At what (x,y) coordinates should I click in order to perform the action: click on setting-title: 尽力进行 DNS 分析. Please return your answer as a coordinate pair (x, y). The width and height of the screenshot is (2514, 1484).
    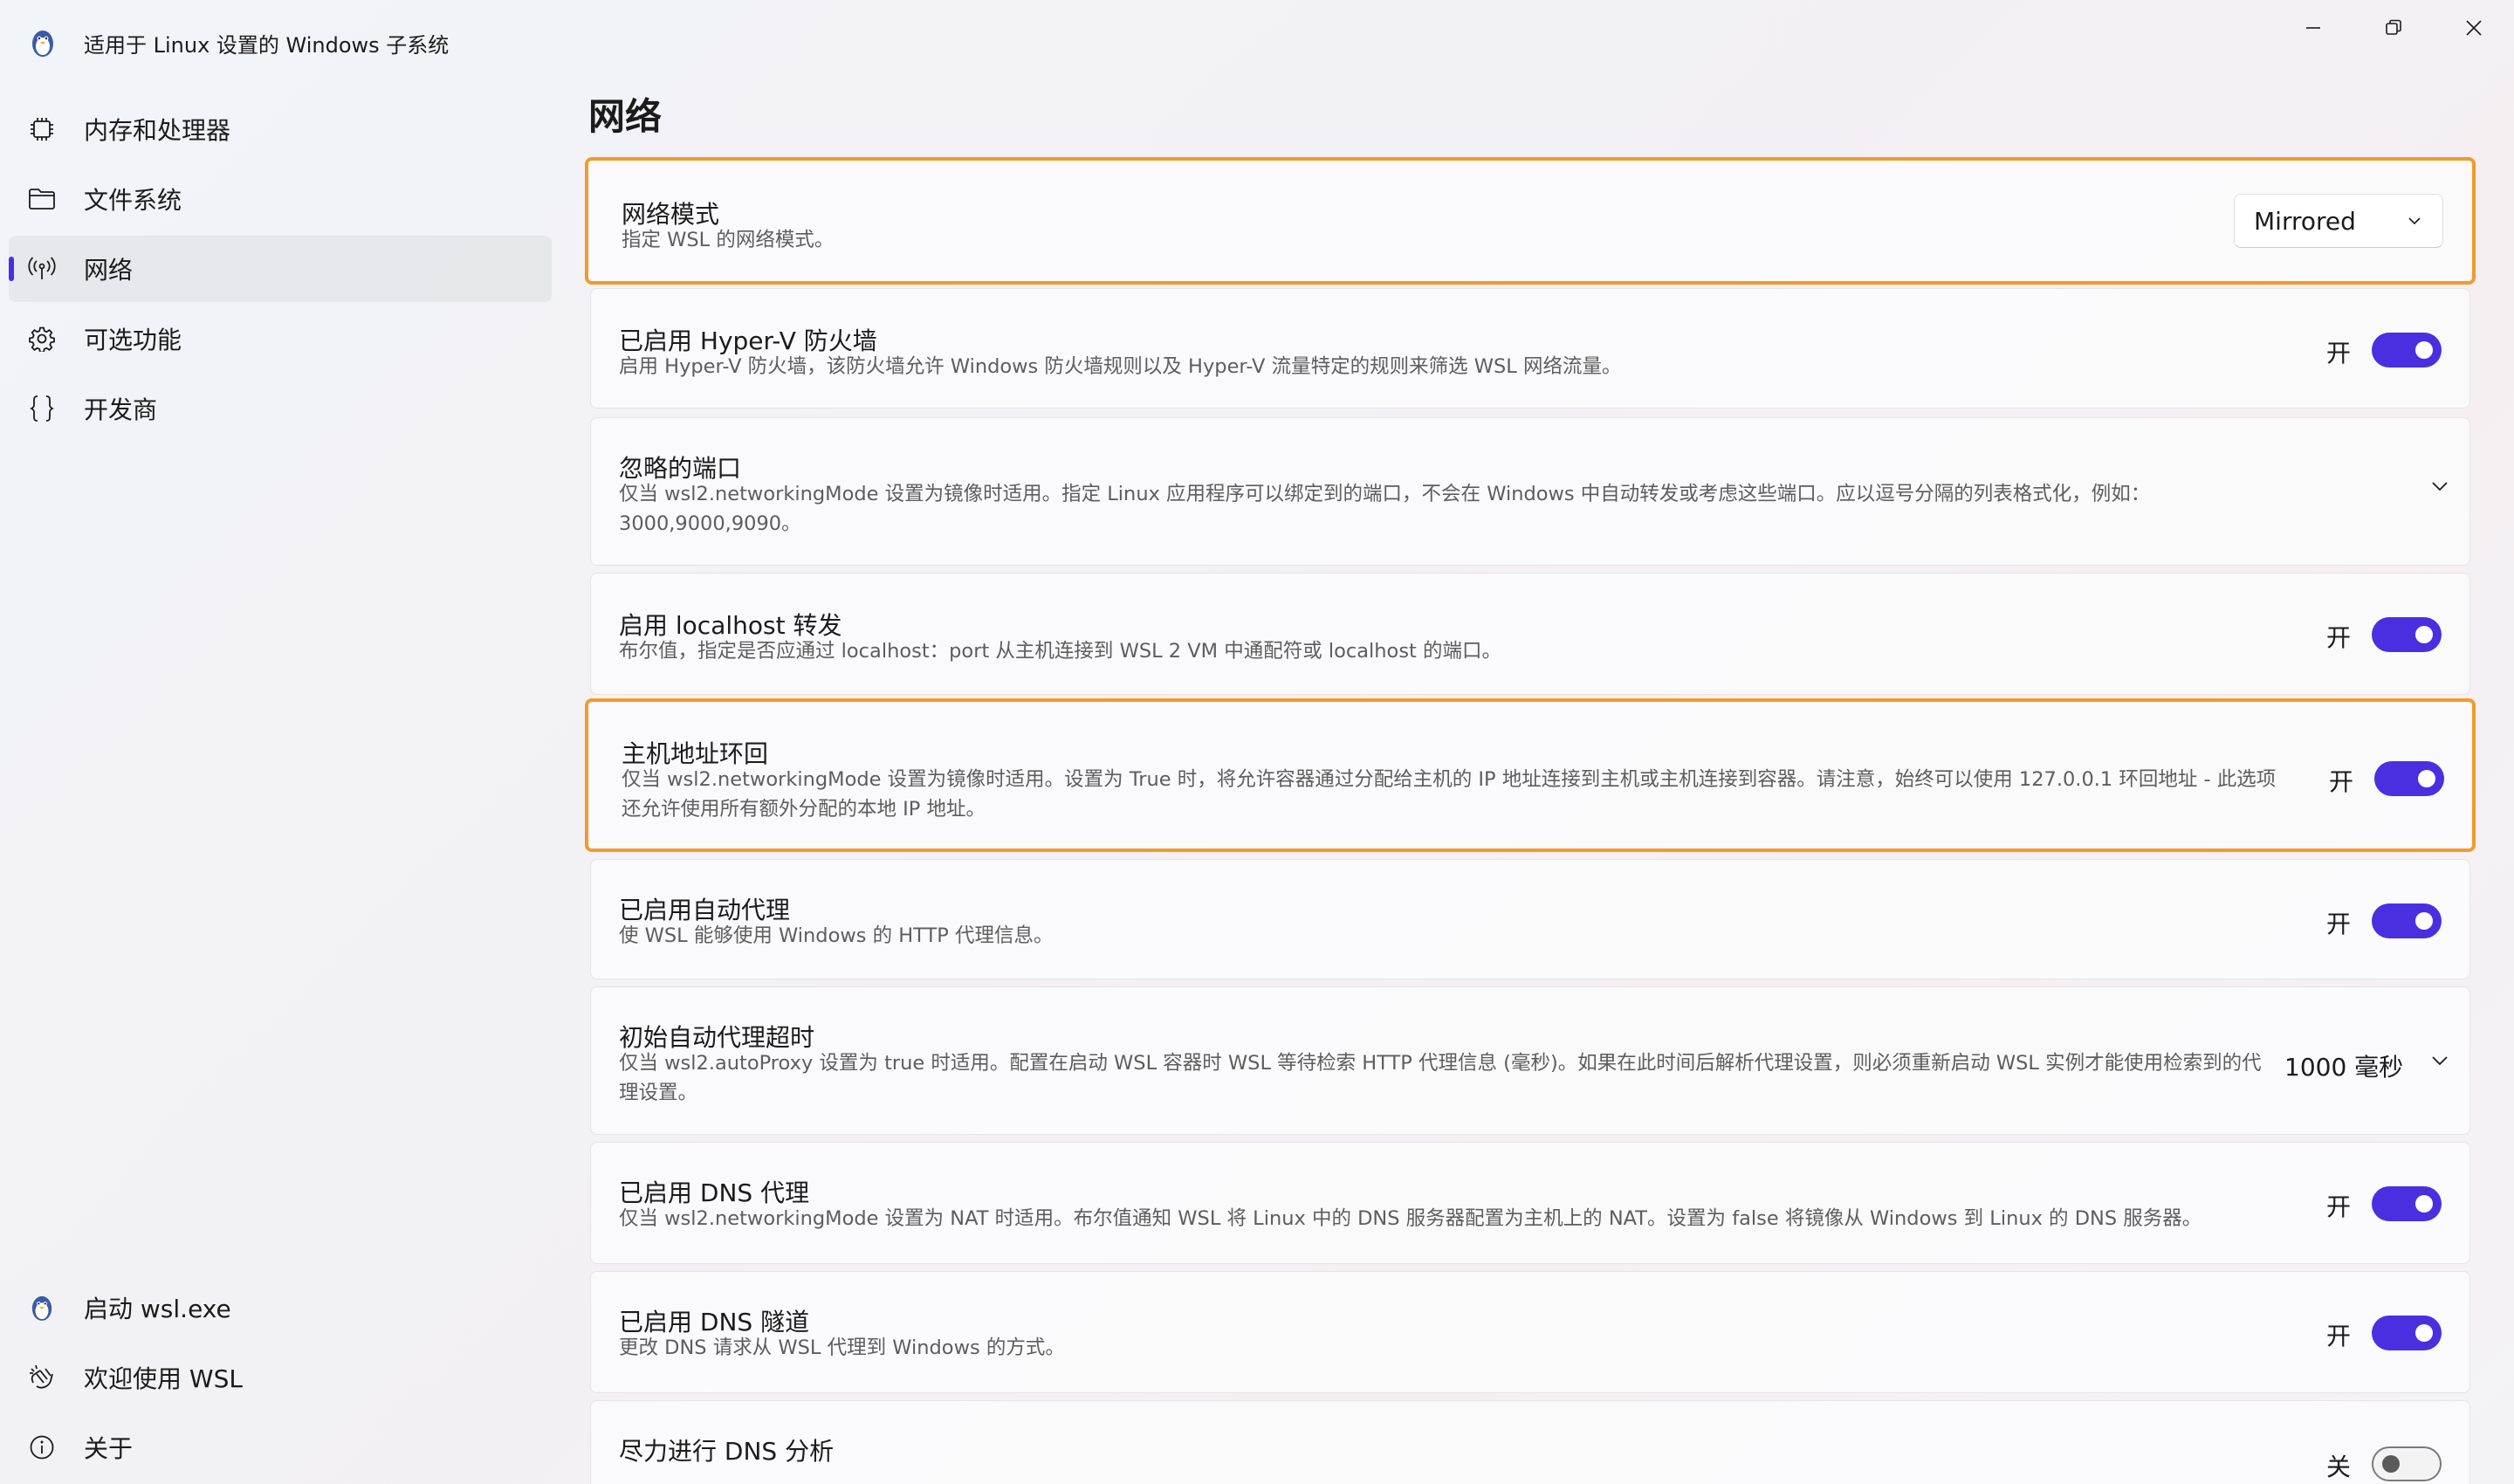
    Looking at the image, I should click on (727, 1452).